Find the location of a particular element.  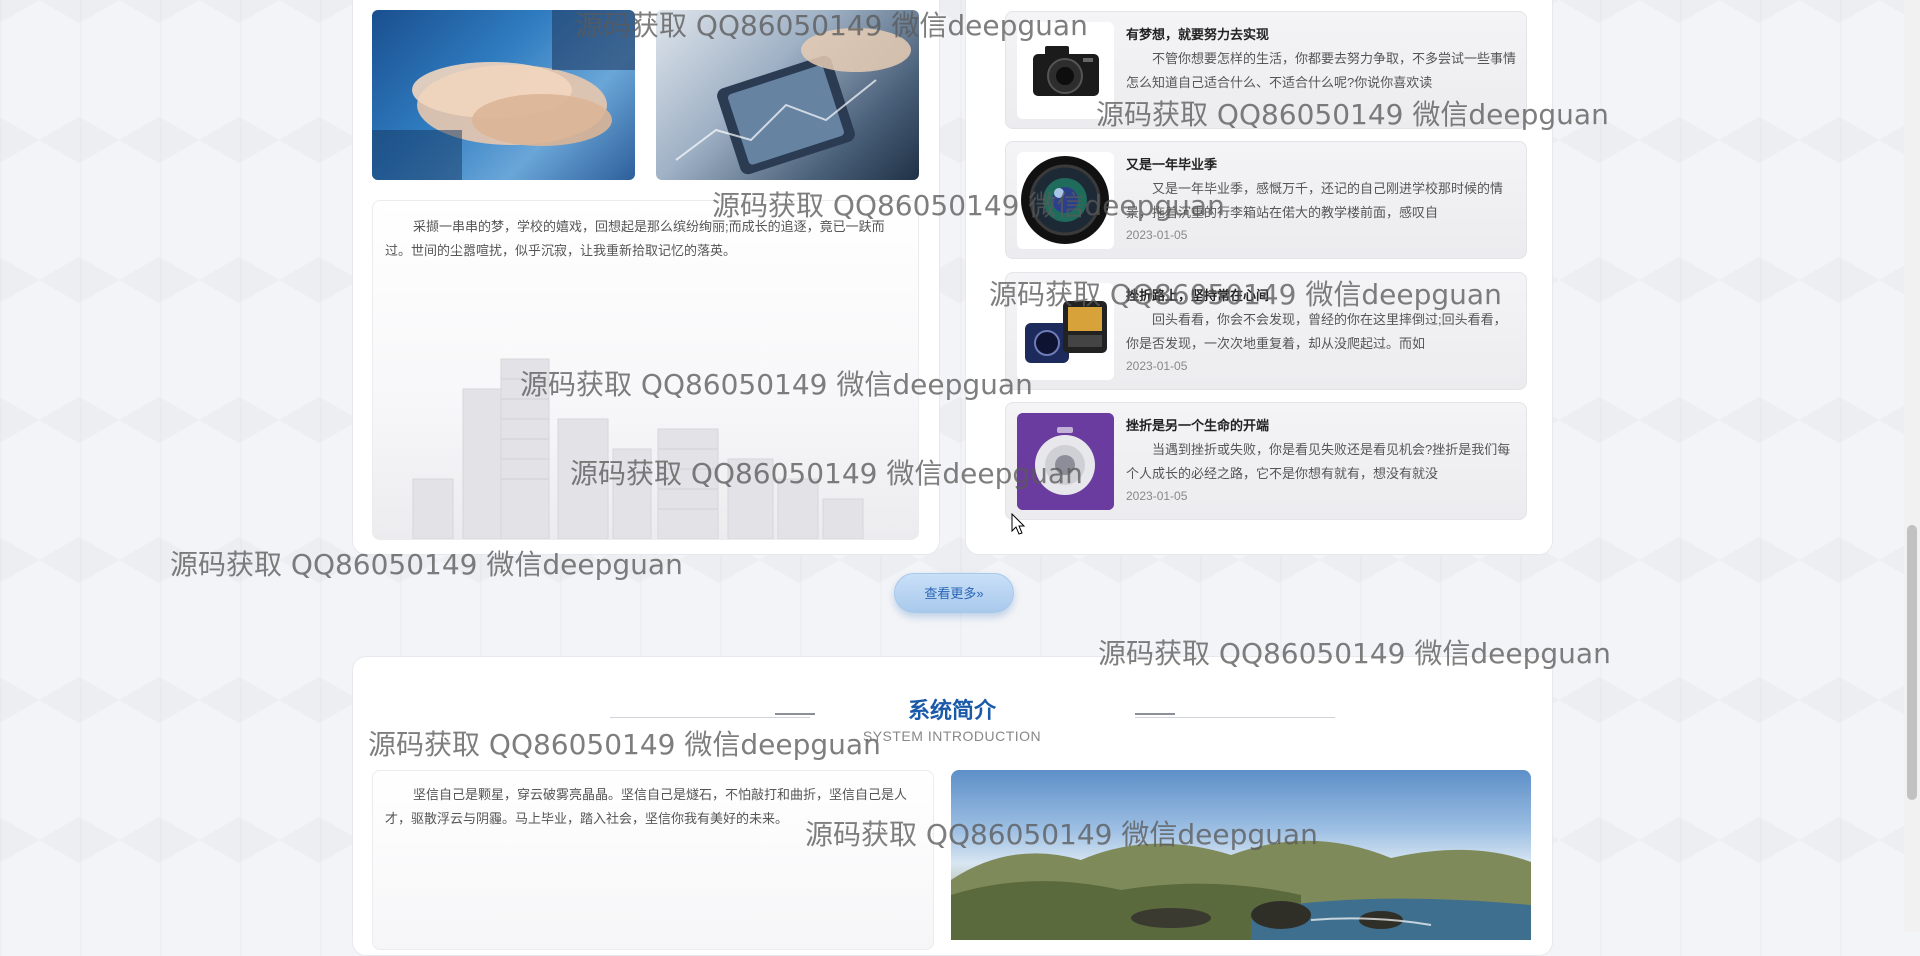

scrollbar-thumb is located at coordinates (1912, 662).